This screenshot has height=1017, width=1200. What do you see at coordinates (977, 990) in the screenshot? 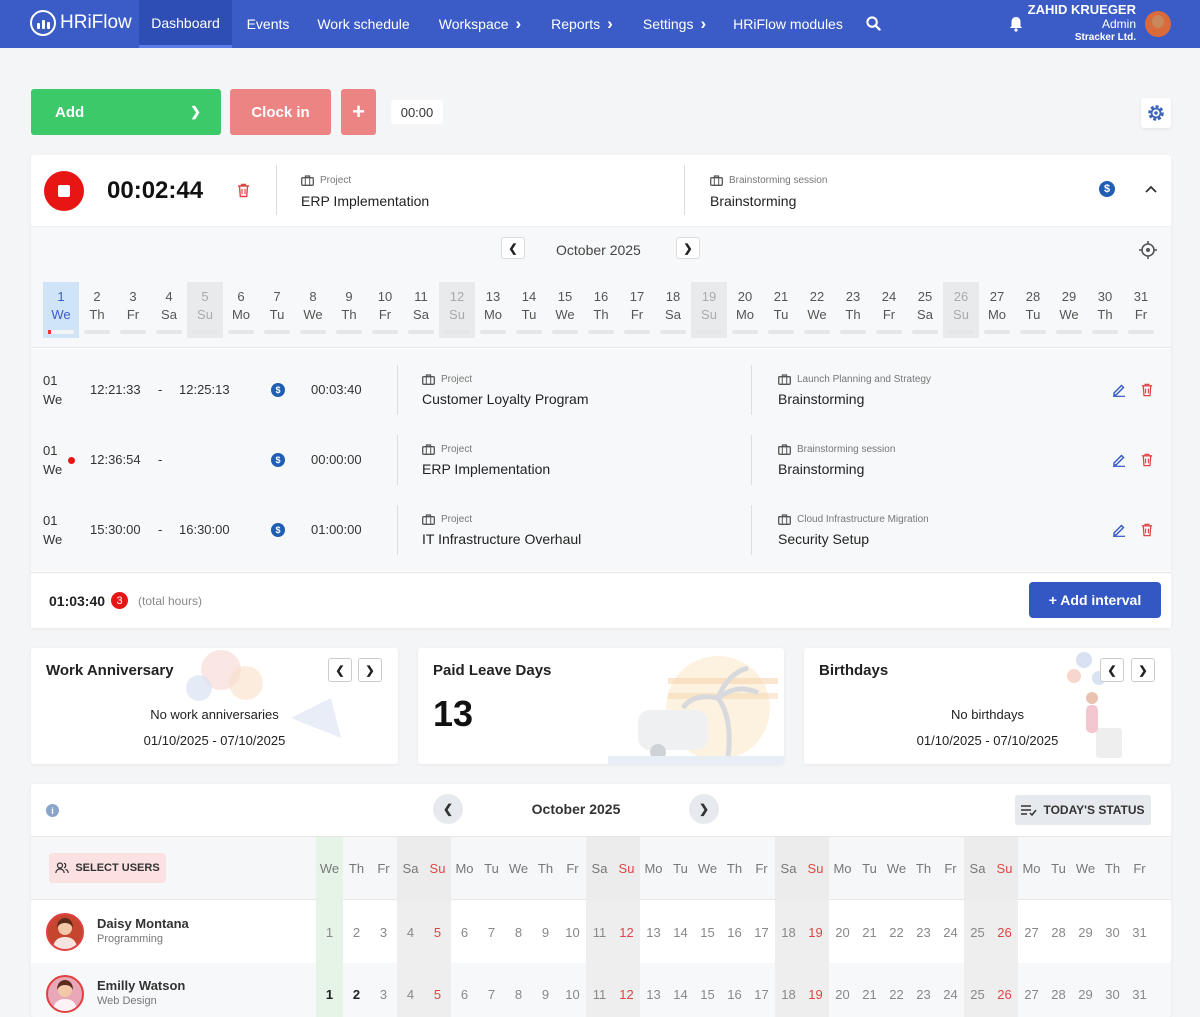
I see `team-grid-day-cell: 25` at bounding box center [977, 990].